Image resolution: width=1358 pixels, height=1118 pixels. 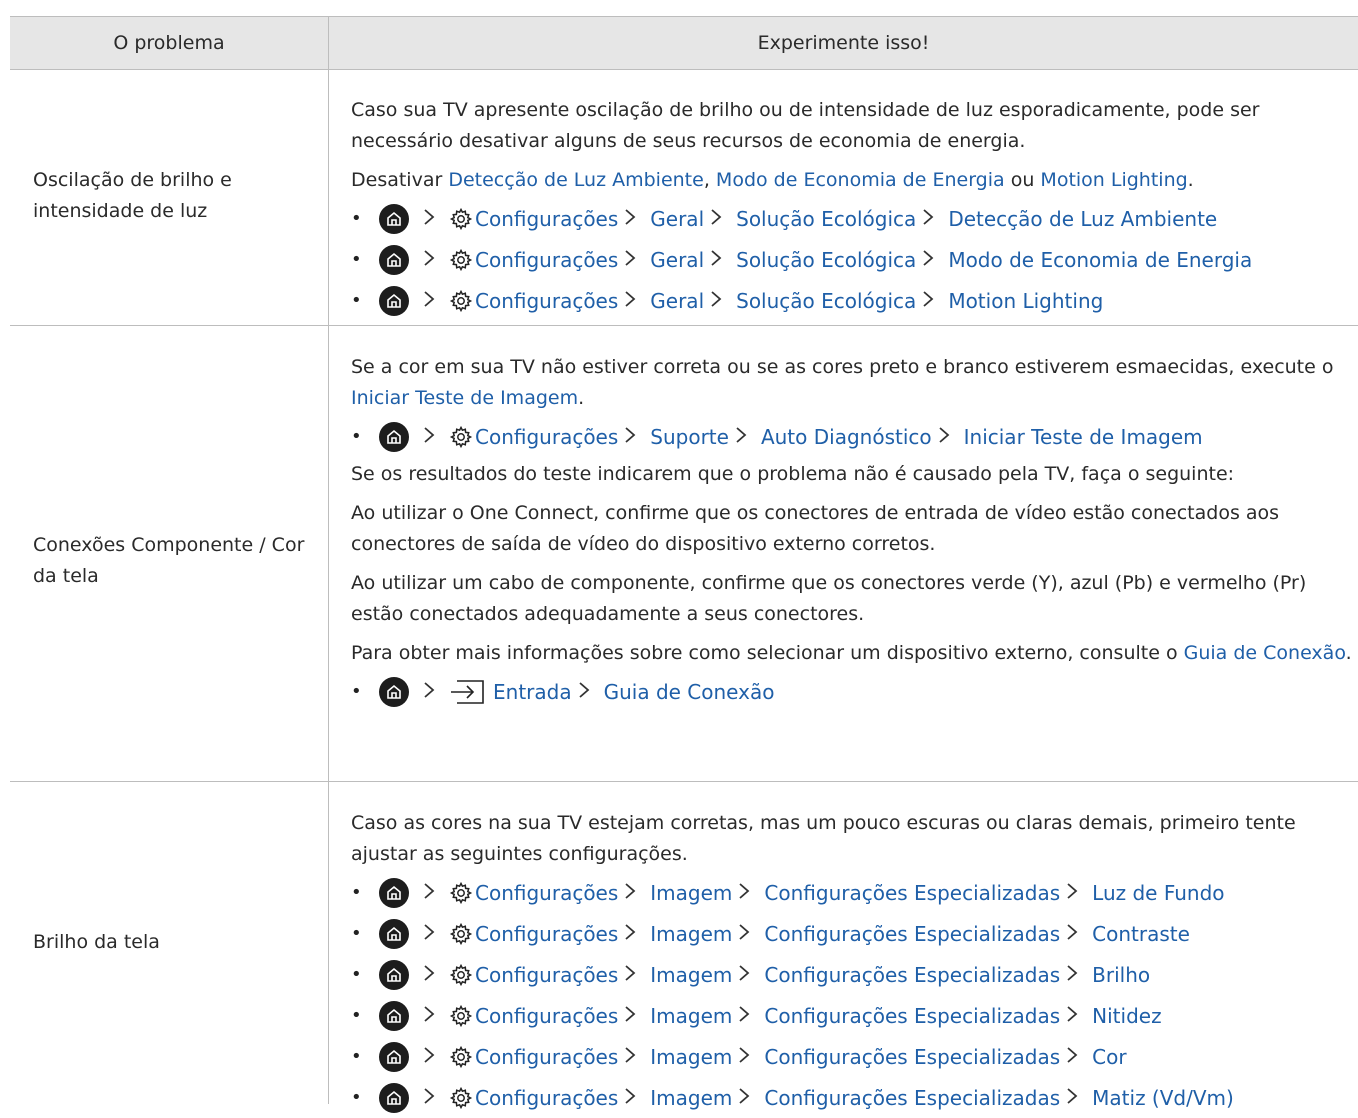 I want to click on link-item: Guia de Conexão, so click(x=1265, y=653).